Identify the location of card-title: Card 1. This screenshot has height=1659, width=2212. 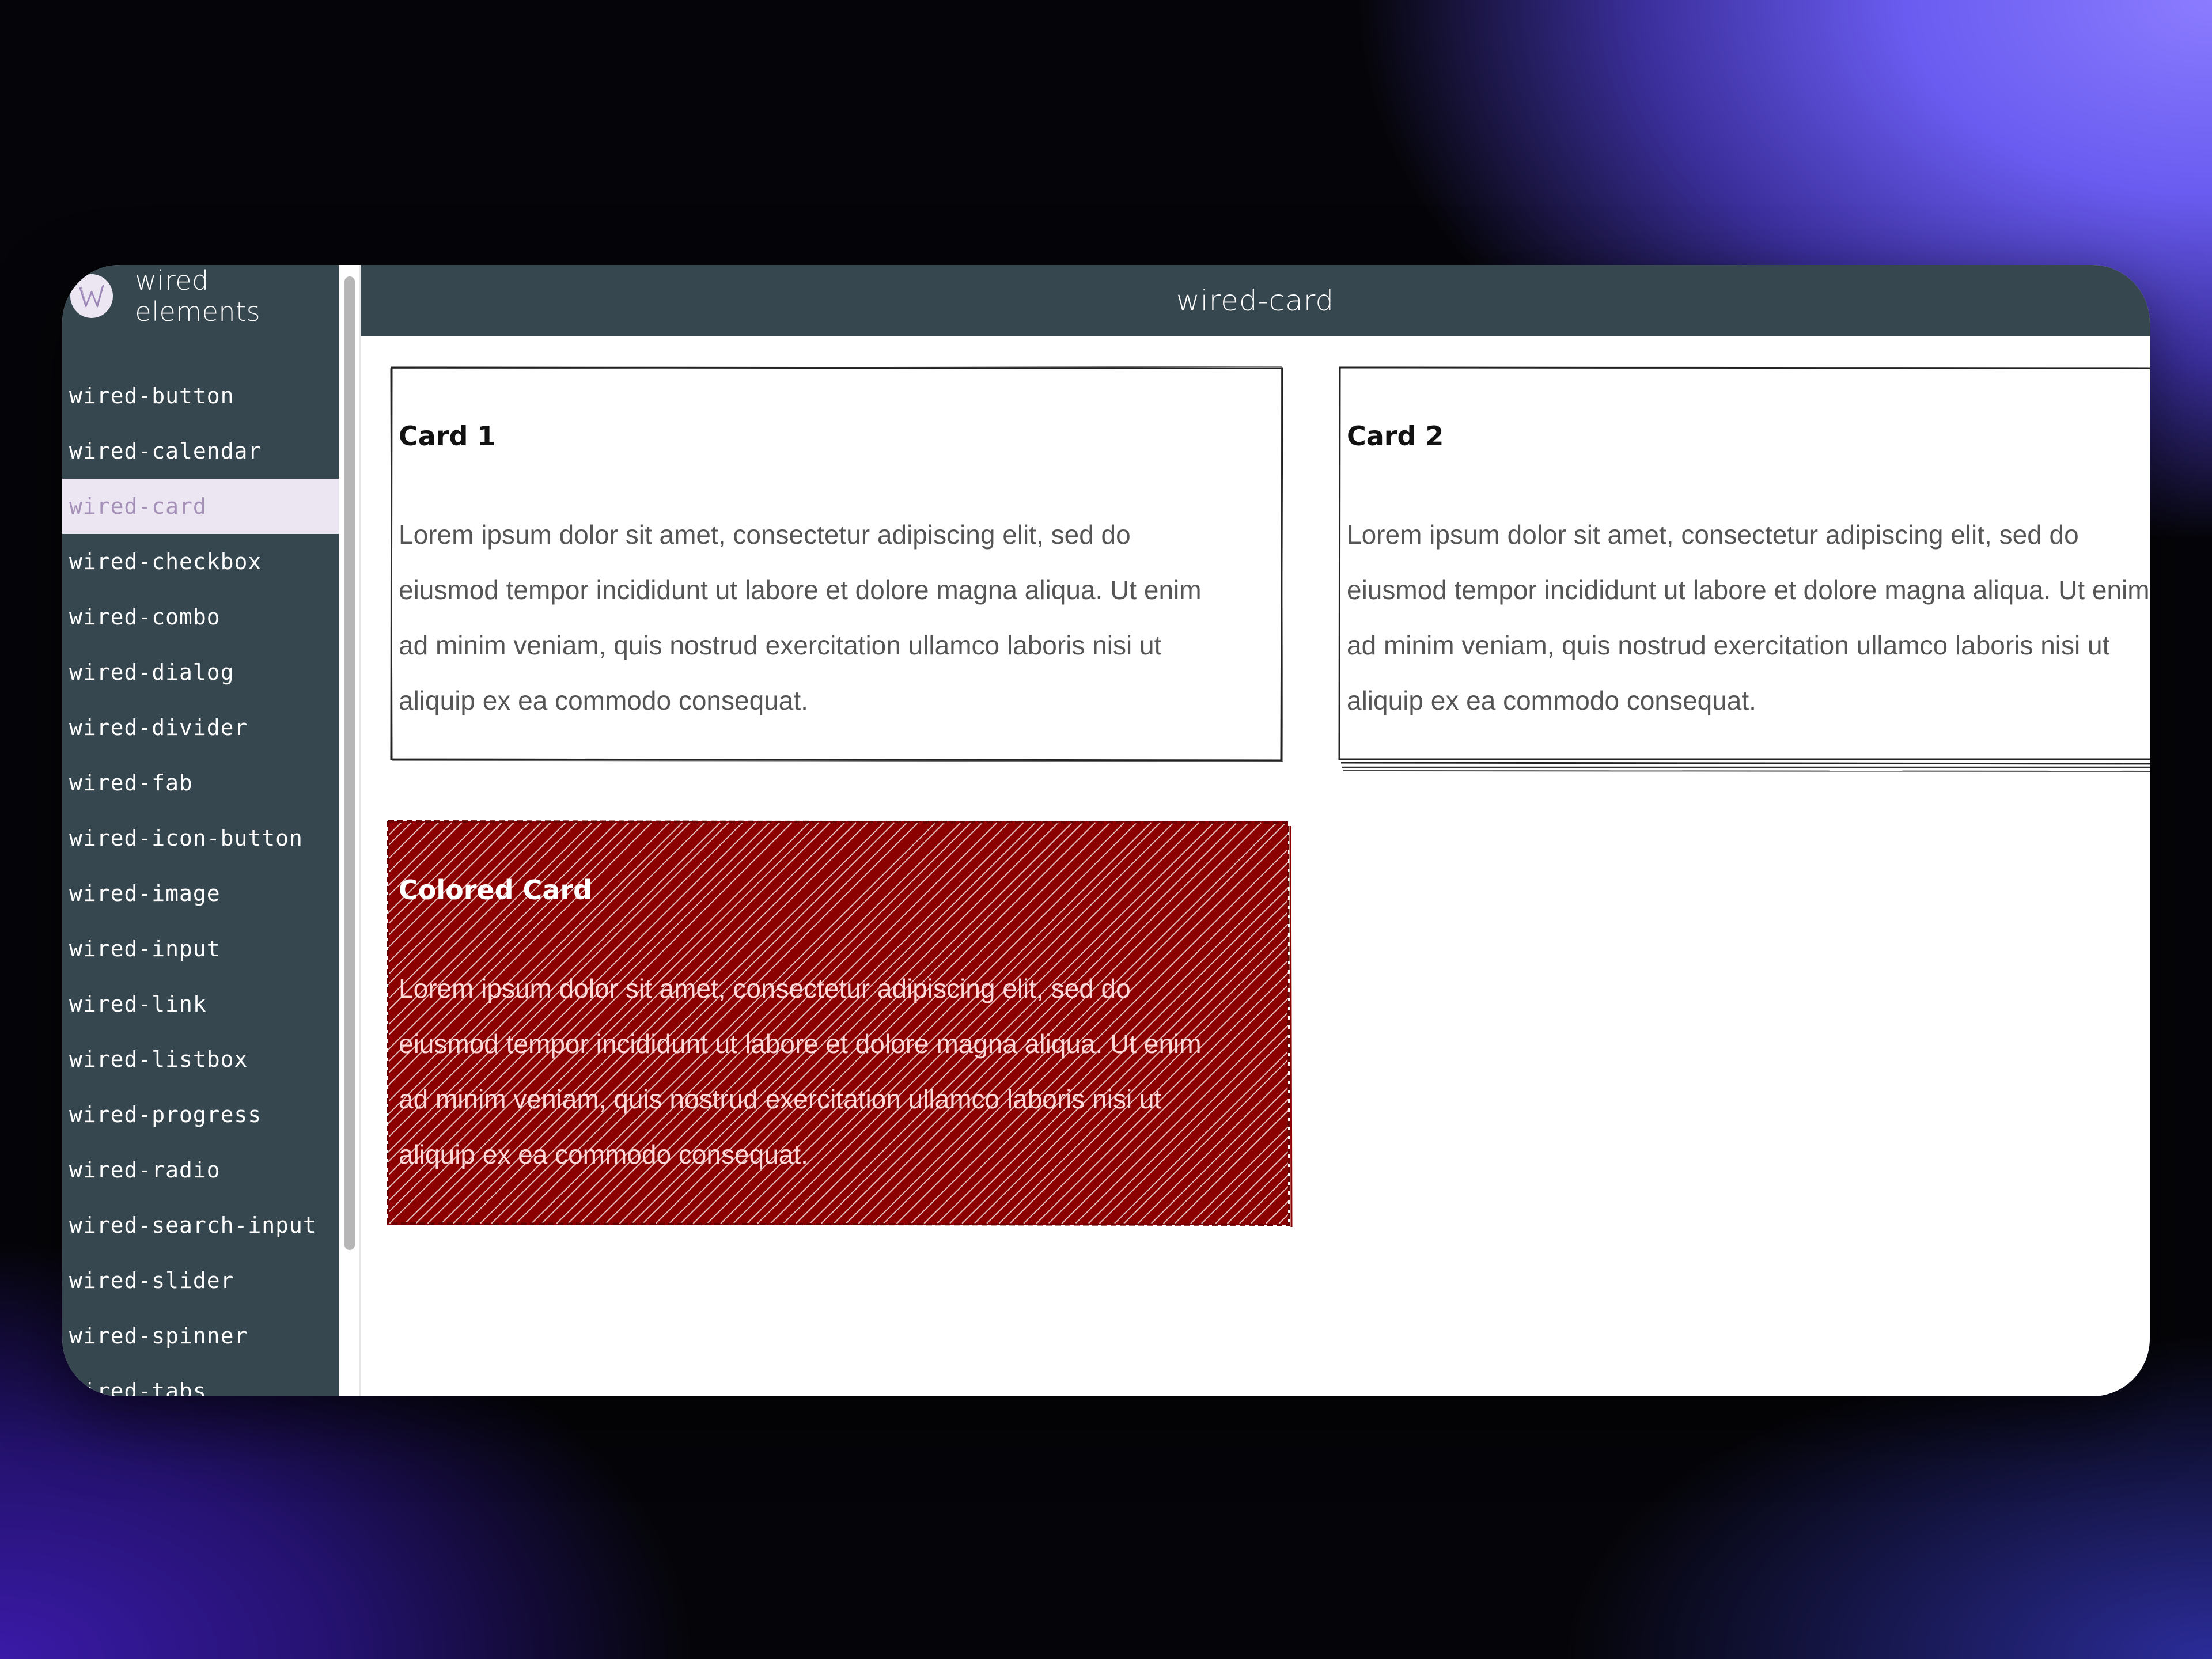
(447, 436).